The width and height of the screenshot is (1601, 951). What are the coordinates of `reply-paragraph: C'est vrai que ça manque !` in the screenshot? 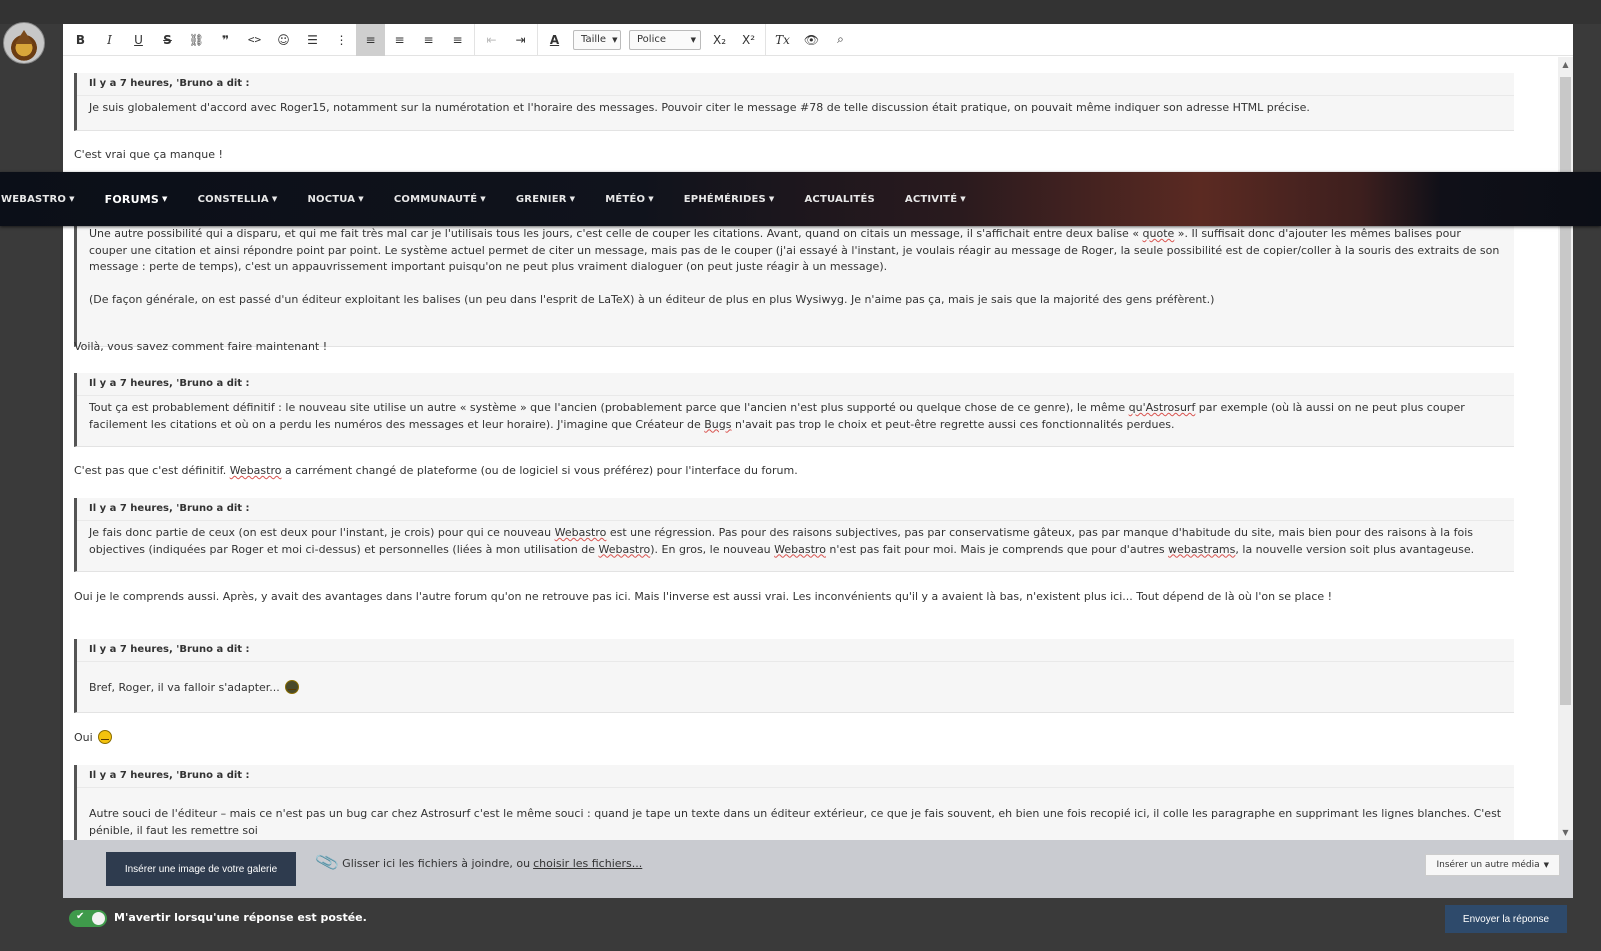 It's located at (148, 154).